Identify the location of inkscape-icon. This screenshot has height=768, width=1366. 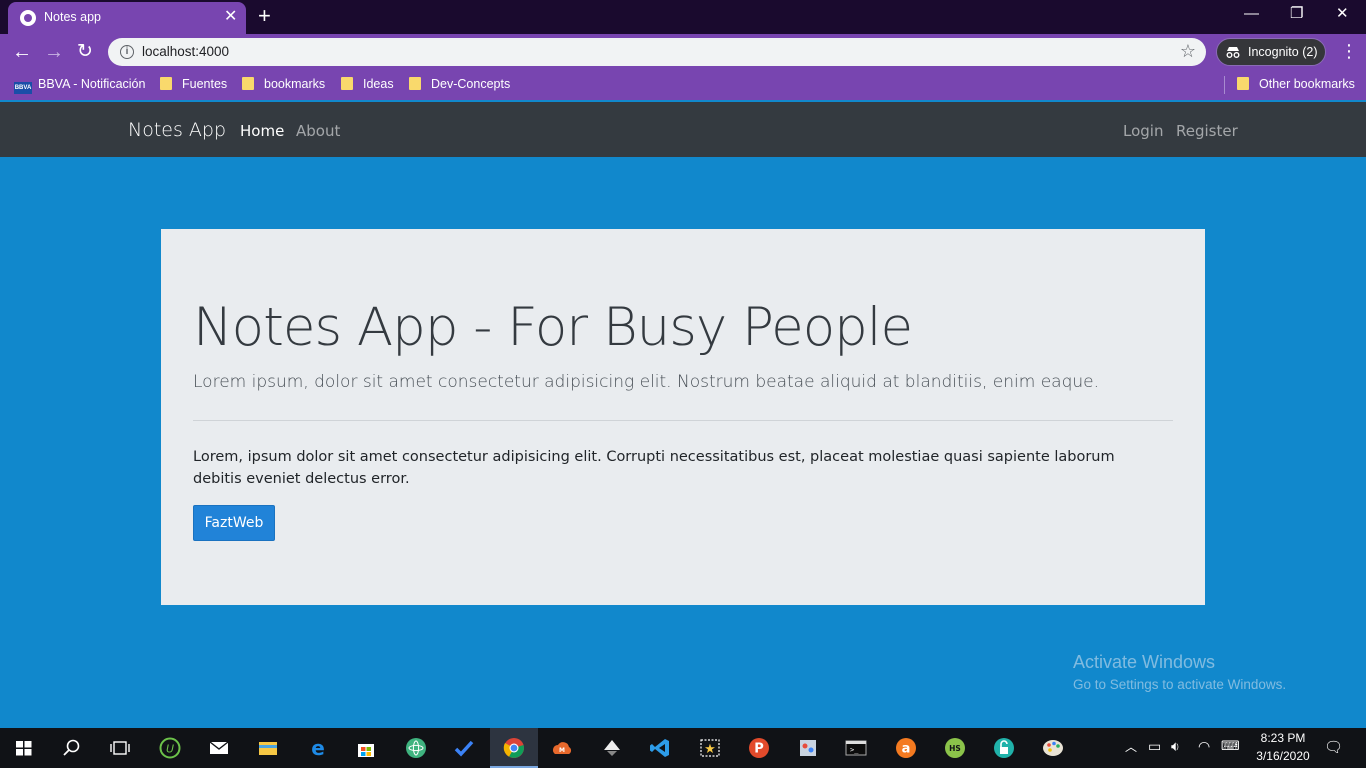
(612, 748).